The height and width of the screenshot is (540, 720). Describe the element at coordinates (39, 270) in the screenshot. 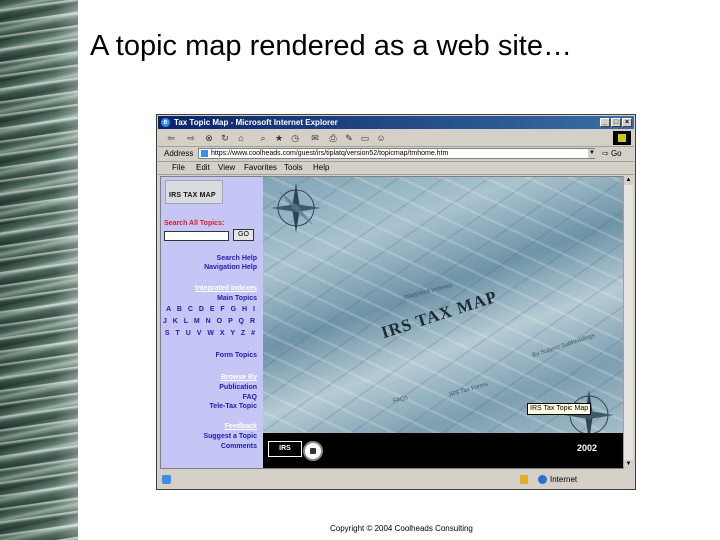

I see `water-background` at that location.